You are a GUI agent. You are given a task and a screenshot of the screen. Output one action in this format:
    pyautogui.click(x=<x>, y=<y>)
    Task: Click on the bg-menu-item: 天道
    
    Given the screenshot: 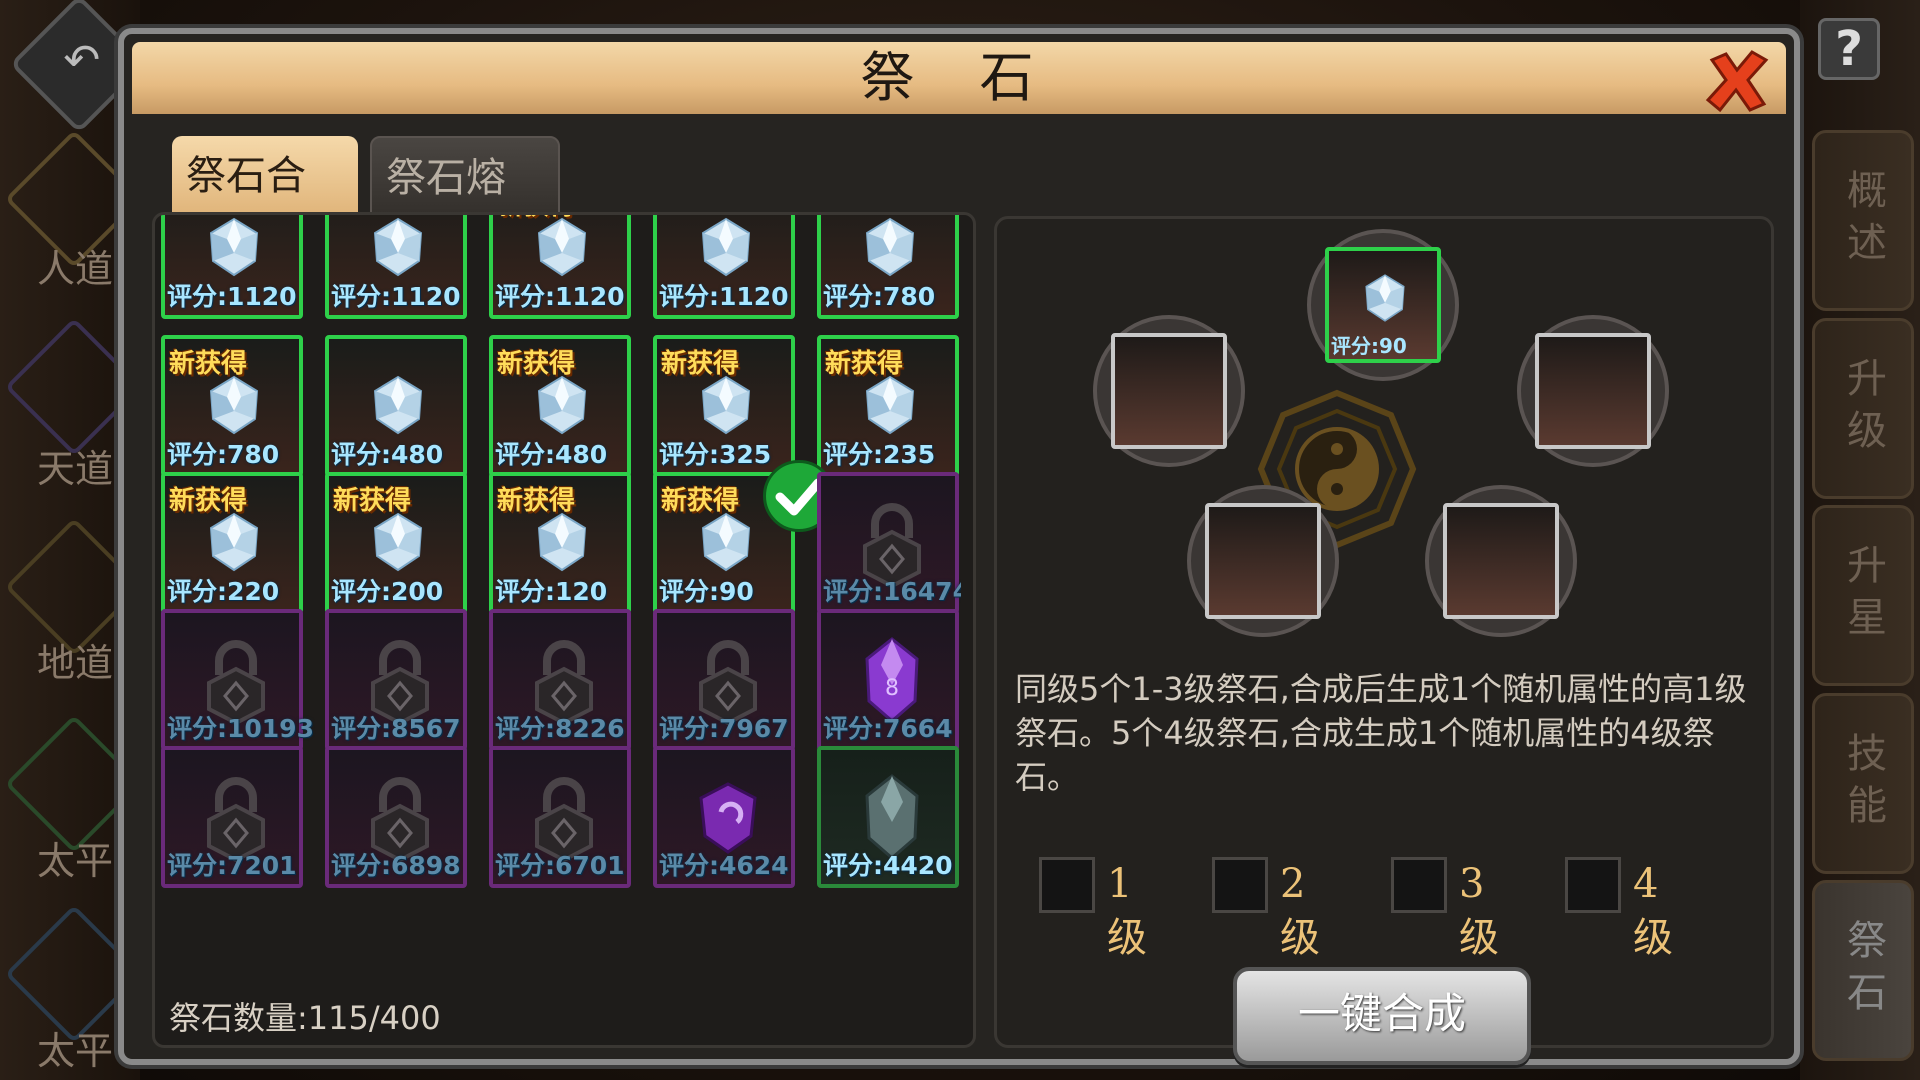 What is the action you would take?
    pyautogui.click(x=74, y=469)
    